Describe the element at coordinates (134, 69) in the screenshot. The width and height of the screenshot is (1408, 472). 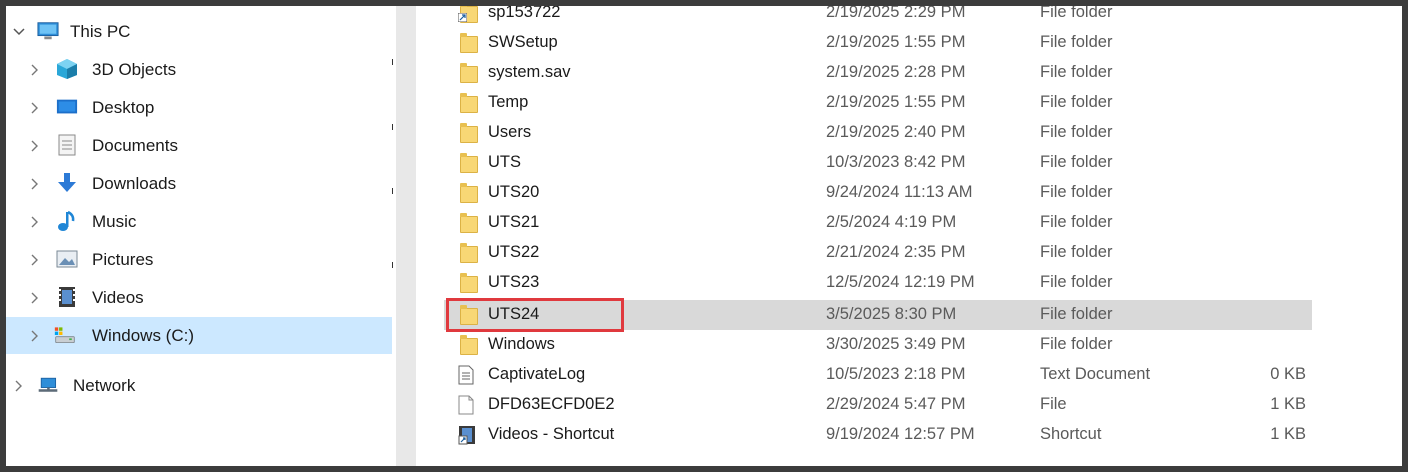
I see `nav-label: 3D Objects` at that location.